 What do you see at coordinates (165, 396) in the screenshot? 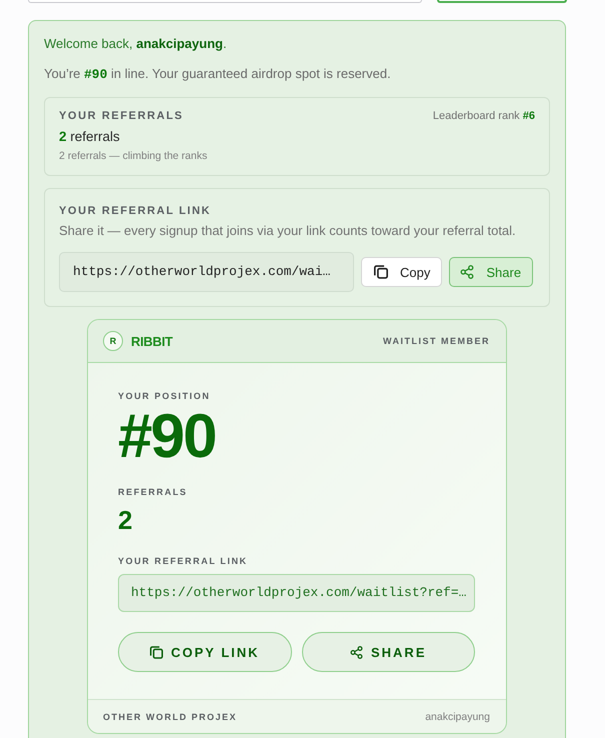
I see `position-label: YOUR POSITION` at bounding box center [165, 396].